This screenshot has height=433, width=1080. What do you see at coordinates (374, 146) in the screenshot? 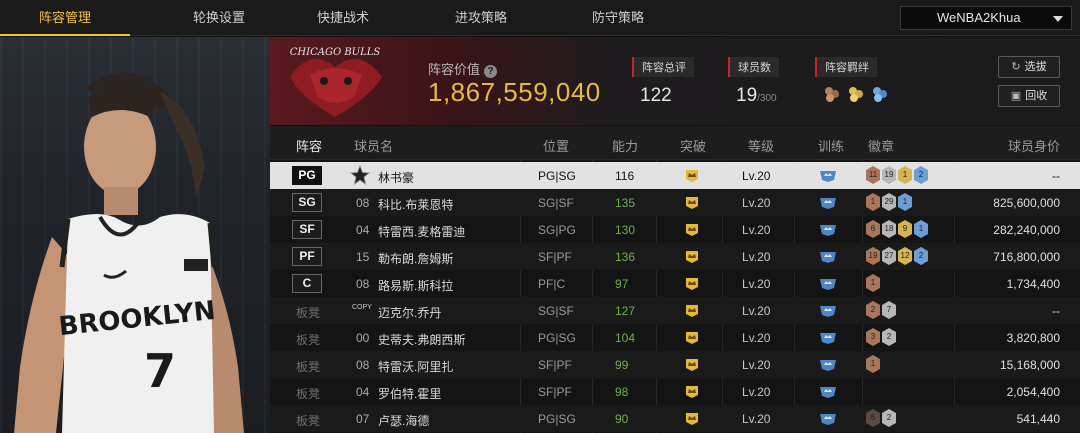
I see `header-name: 球员名` at bounding box center [374, 146].